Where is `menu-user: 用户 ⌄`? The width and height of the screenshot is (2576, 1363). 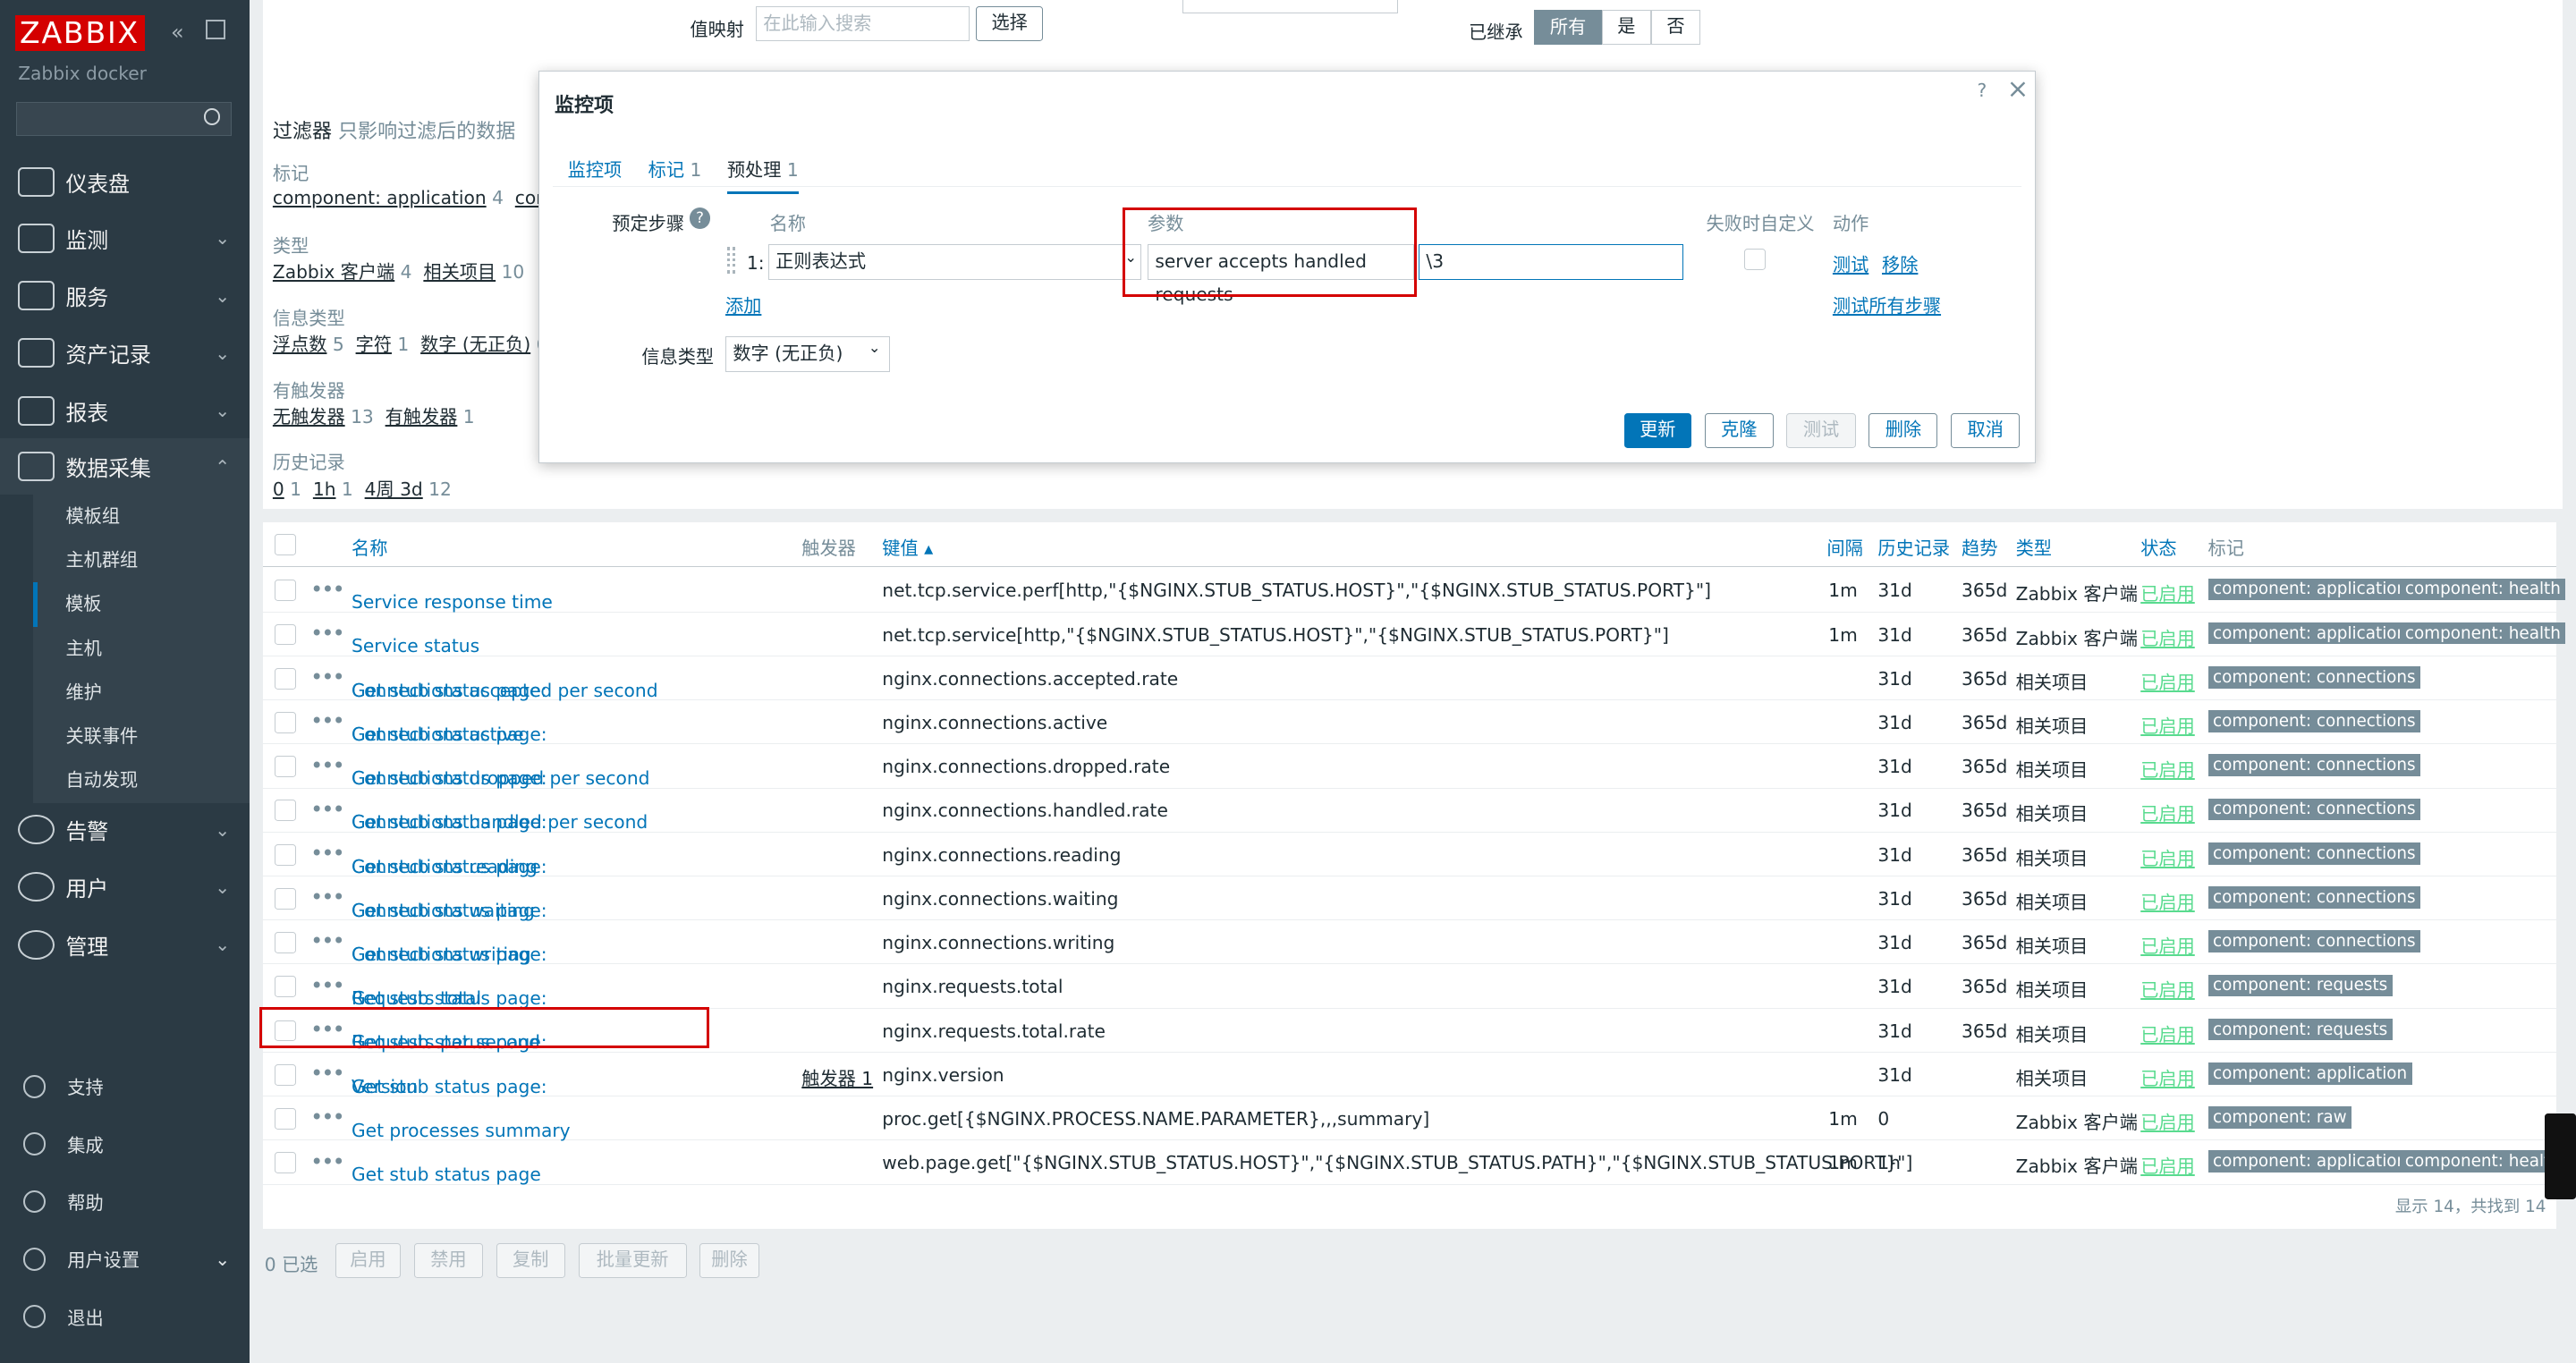
menu-user: 用户 ⌄ is located at coordinates (125, 887).